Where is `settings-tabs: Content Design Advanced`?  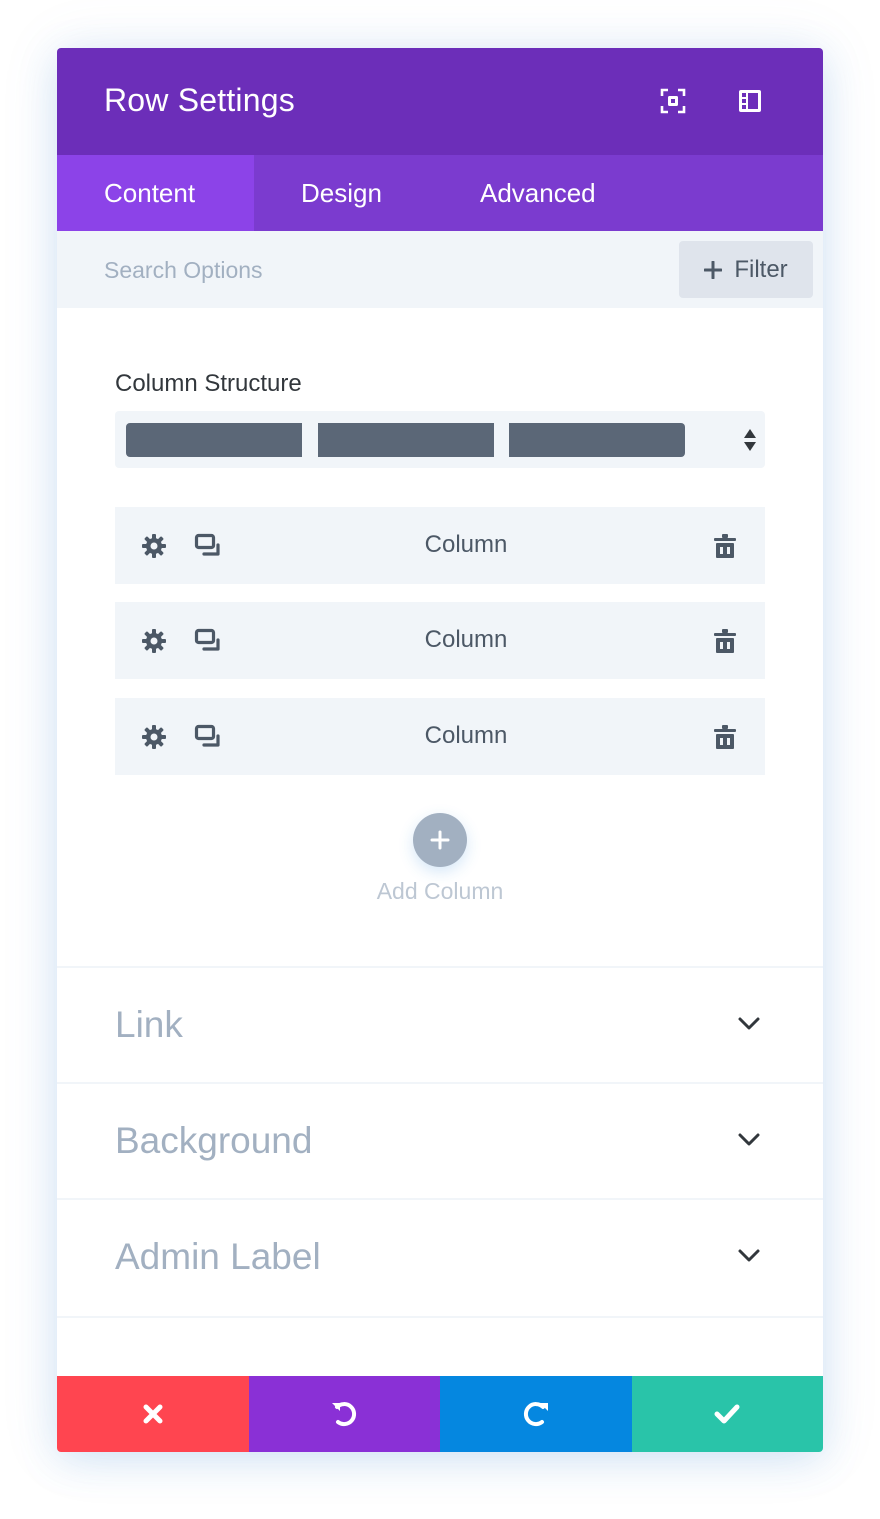 settings-tabs: Content Design Advanced is located at coordinates (440, 193).